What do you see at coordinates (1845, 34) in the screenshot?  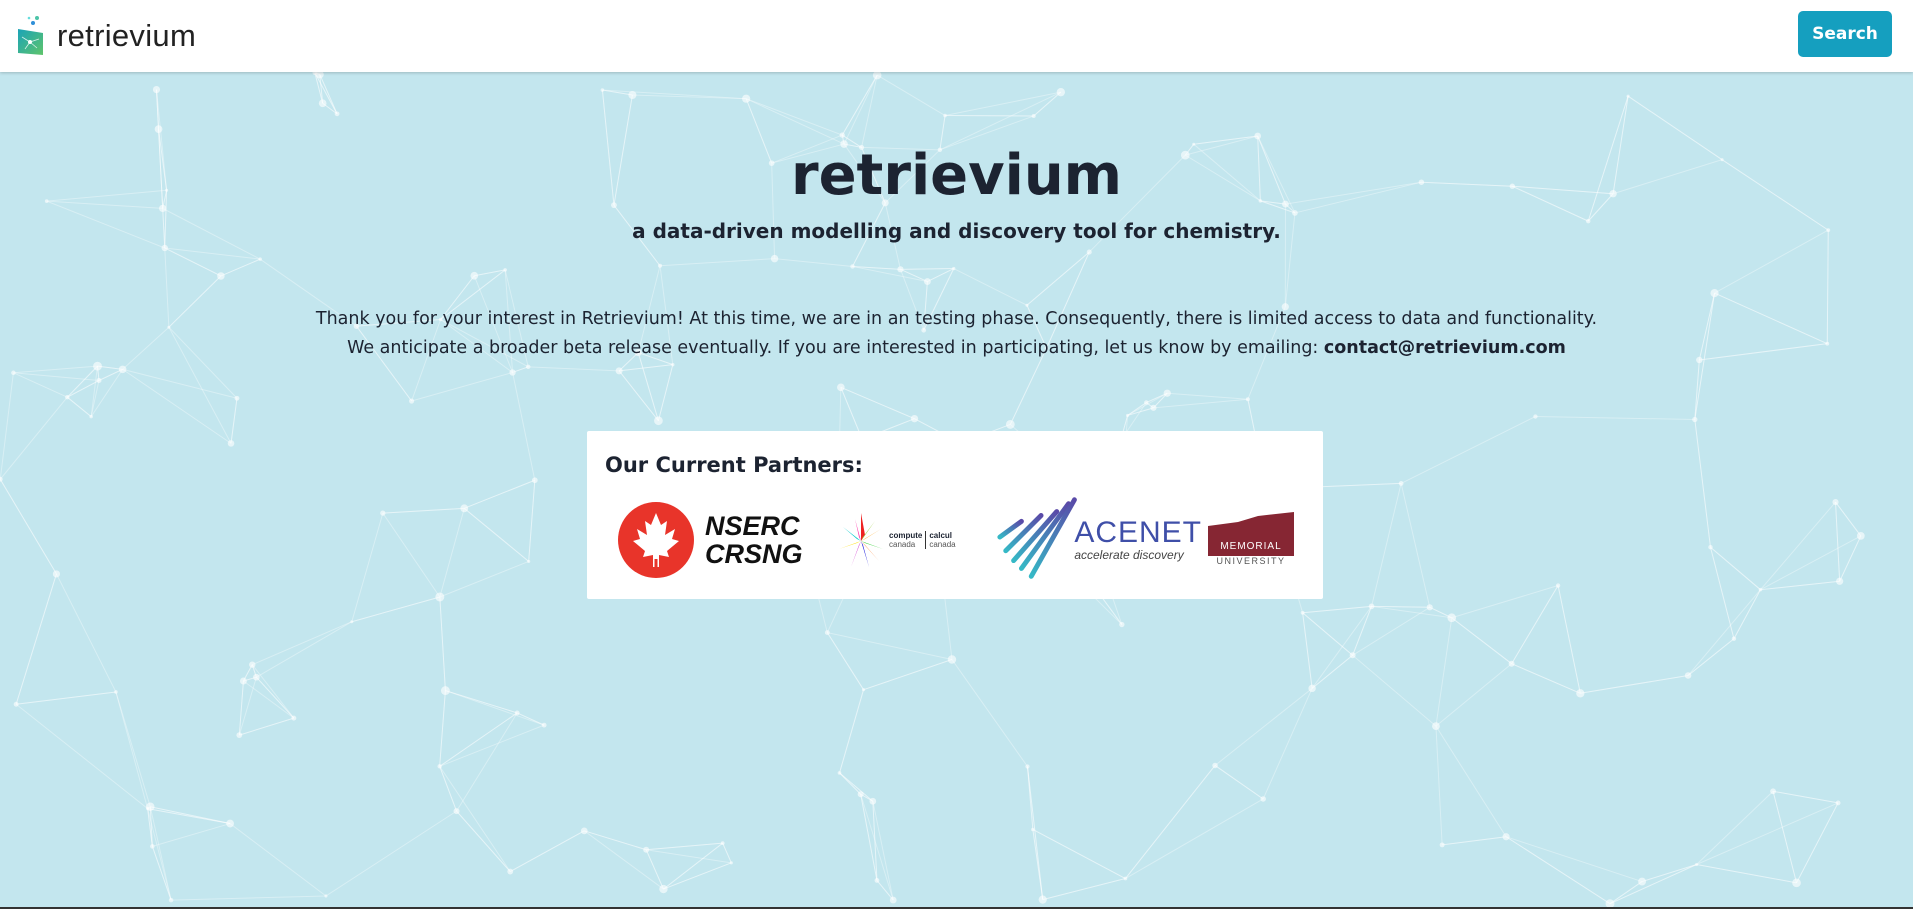 I see `search-button: Search` at bounding box center [1845, 34].